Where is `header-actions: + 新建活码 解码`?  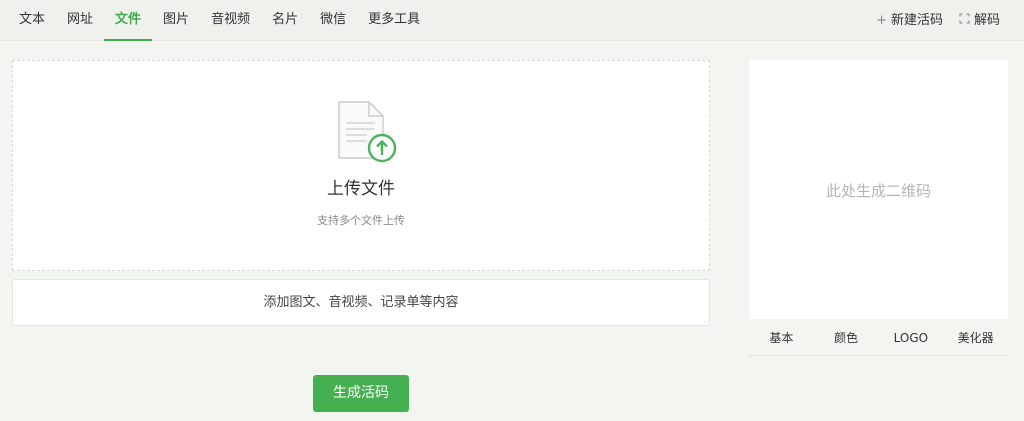 header-actions: + 新建活码 解码 is located at coordinates (938, 20).